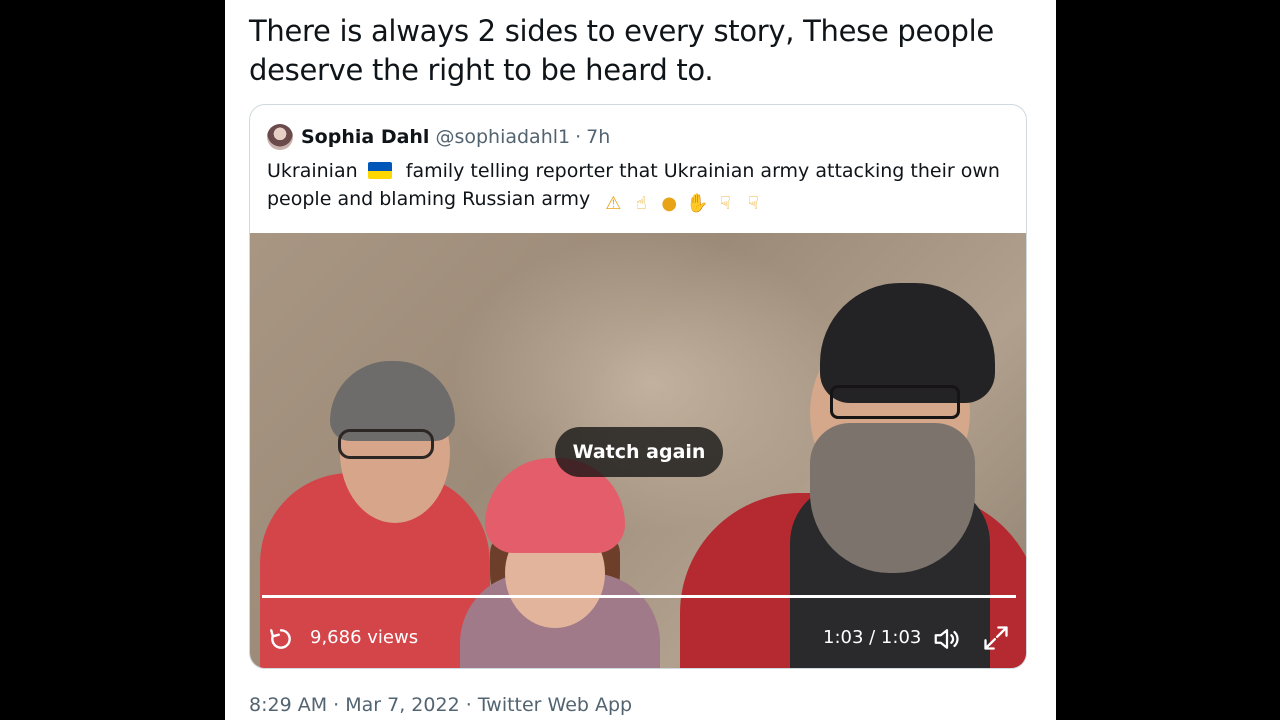 This screenshot has height=720, width=1280. I want to click on quoted-tweet-header: Sophia Dahl @sophiadahl1 · 7h, so click(438, 137).